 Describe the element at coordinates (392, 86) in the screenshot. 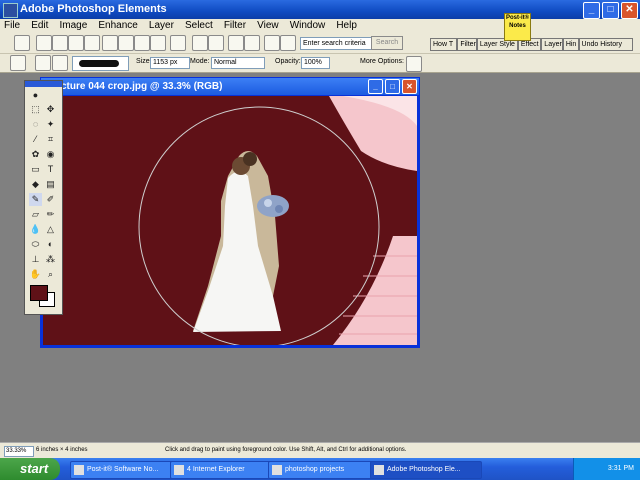

I see `doc-maximize-button: □` at that location.